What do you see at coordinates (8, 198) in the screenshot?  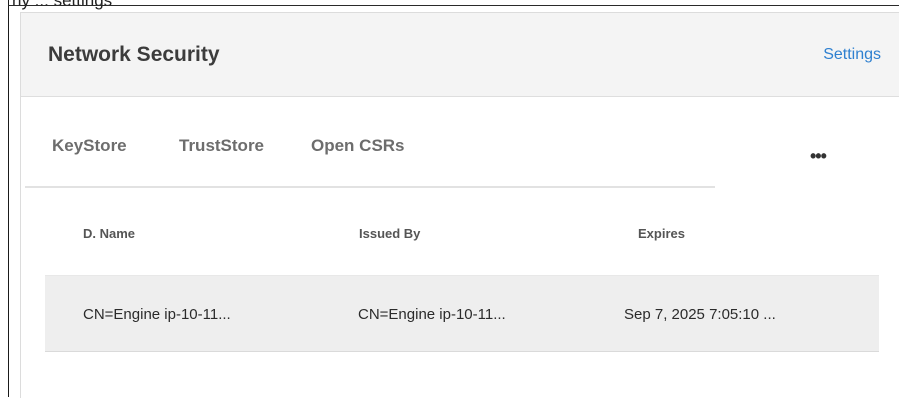 I see `window-left-border` at bounding box center [8, 198].